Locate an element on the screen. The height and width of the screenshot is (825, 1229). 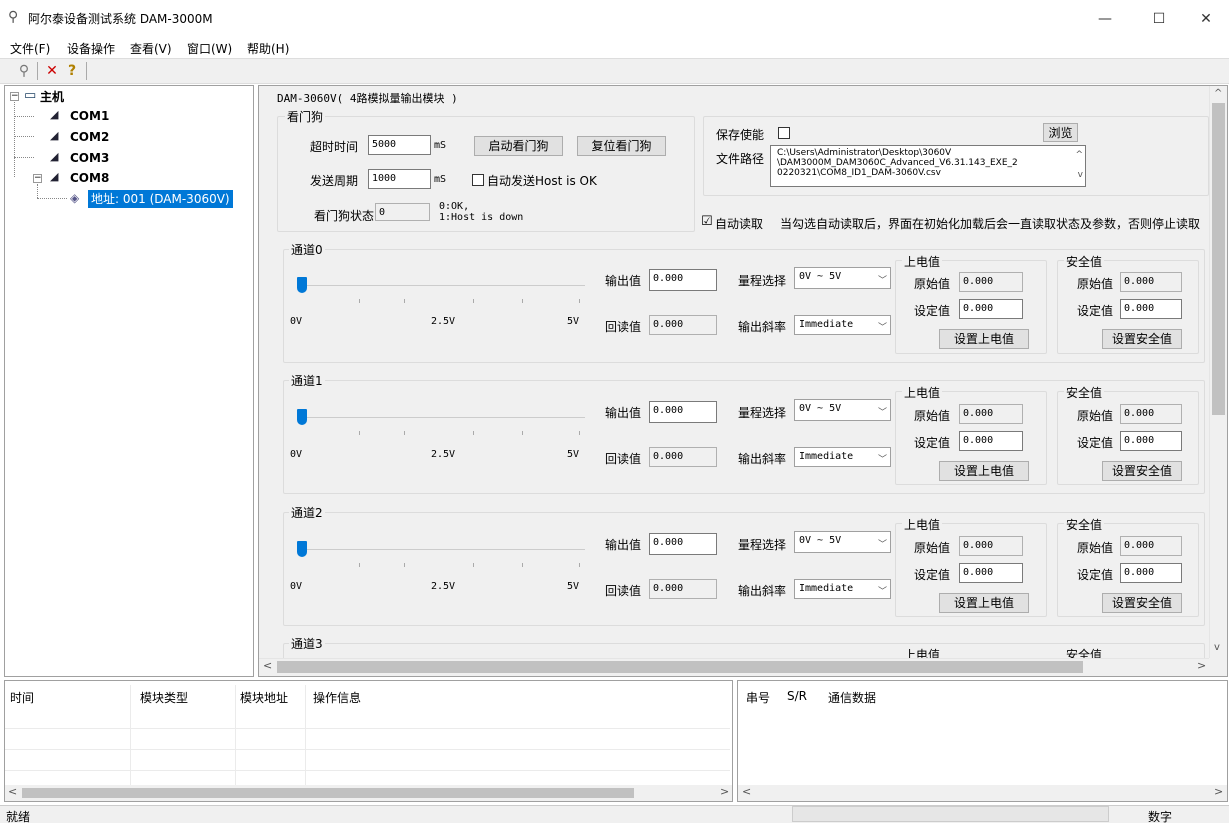
save-enable-label: 保存使能 is located at coordinates (740, 135).